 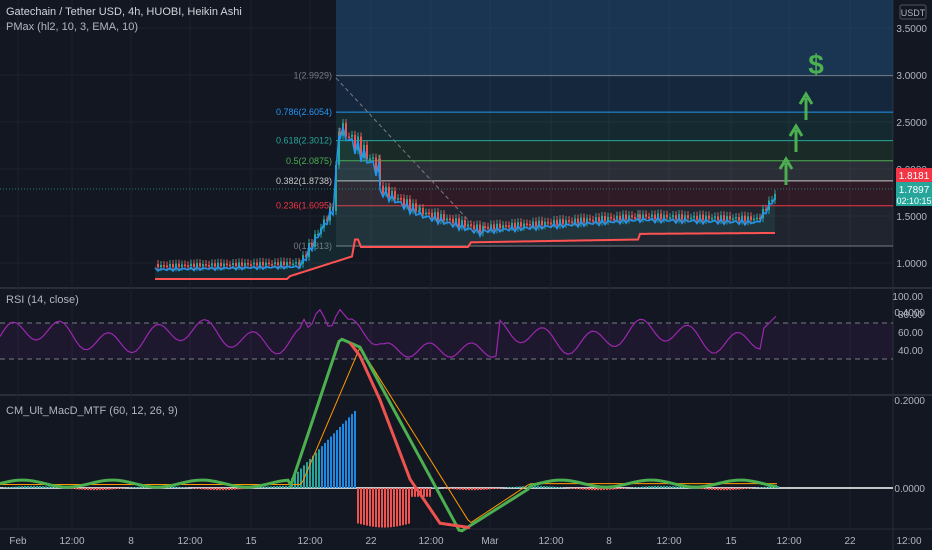 I want to click on currency-badge: USDT, so click(x=913, y=12).